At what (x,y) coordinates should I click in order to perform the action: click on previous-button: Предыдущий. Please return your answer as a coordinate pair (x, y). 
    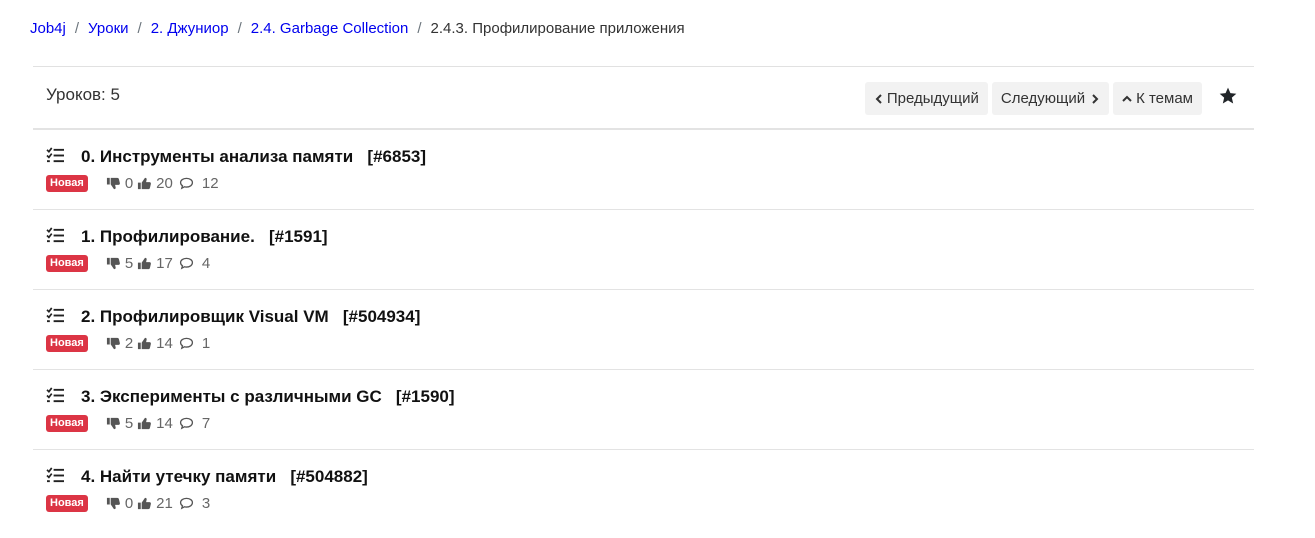
    Looking at the image, I should click on (926, 98).